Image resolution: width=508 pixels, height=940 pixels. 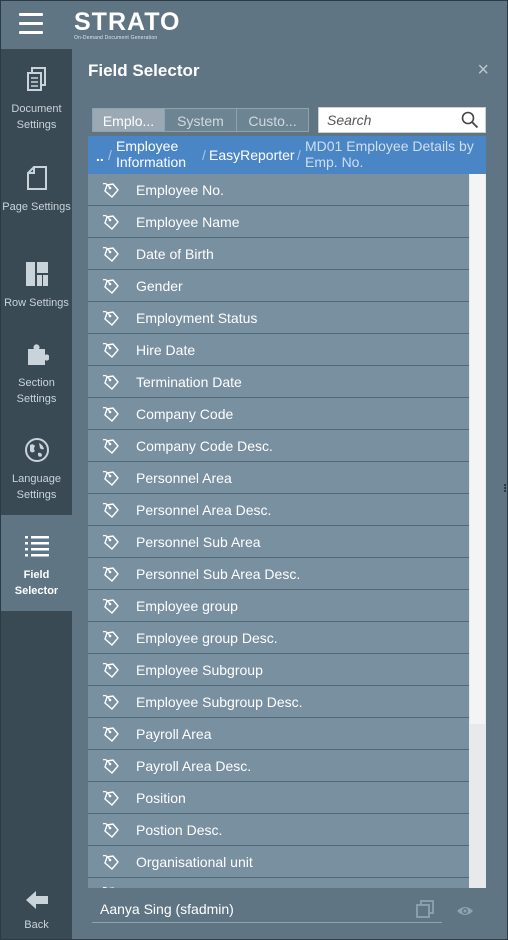 I want to click on field-row: Employee group, so click(x=278, y=606).